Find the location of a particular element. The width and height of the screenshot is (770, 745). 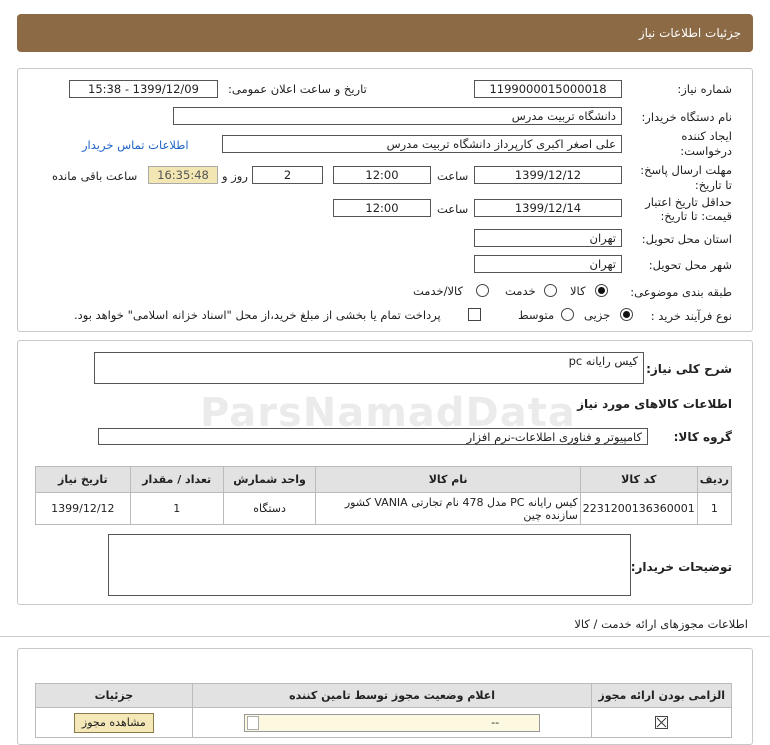

view-permit-button: مشاهده مجوز is located at coordinates (113, 722).